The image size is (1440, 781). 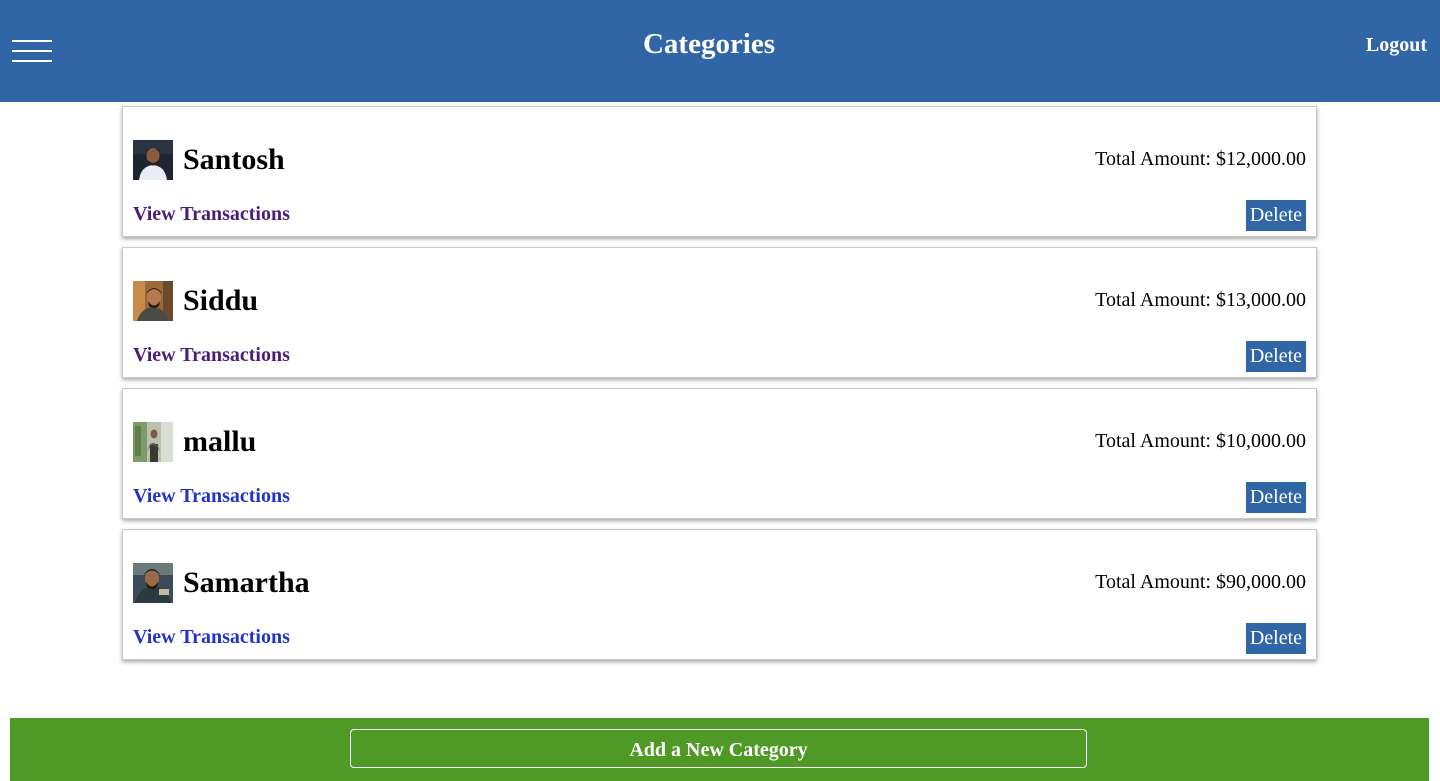 I want to click on footer-bar: Add a New Category, so click(x=719, y=749).